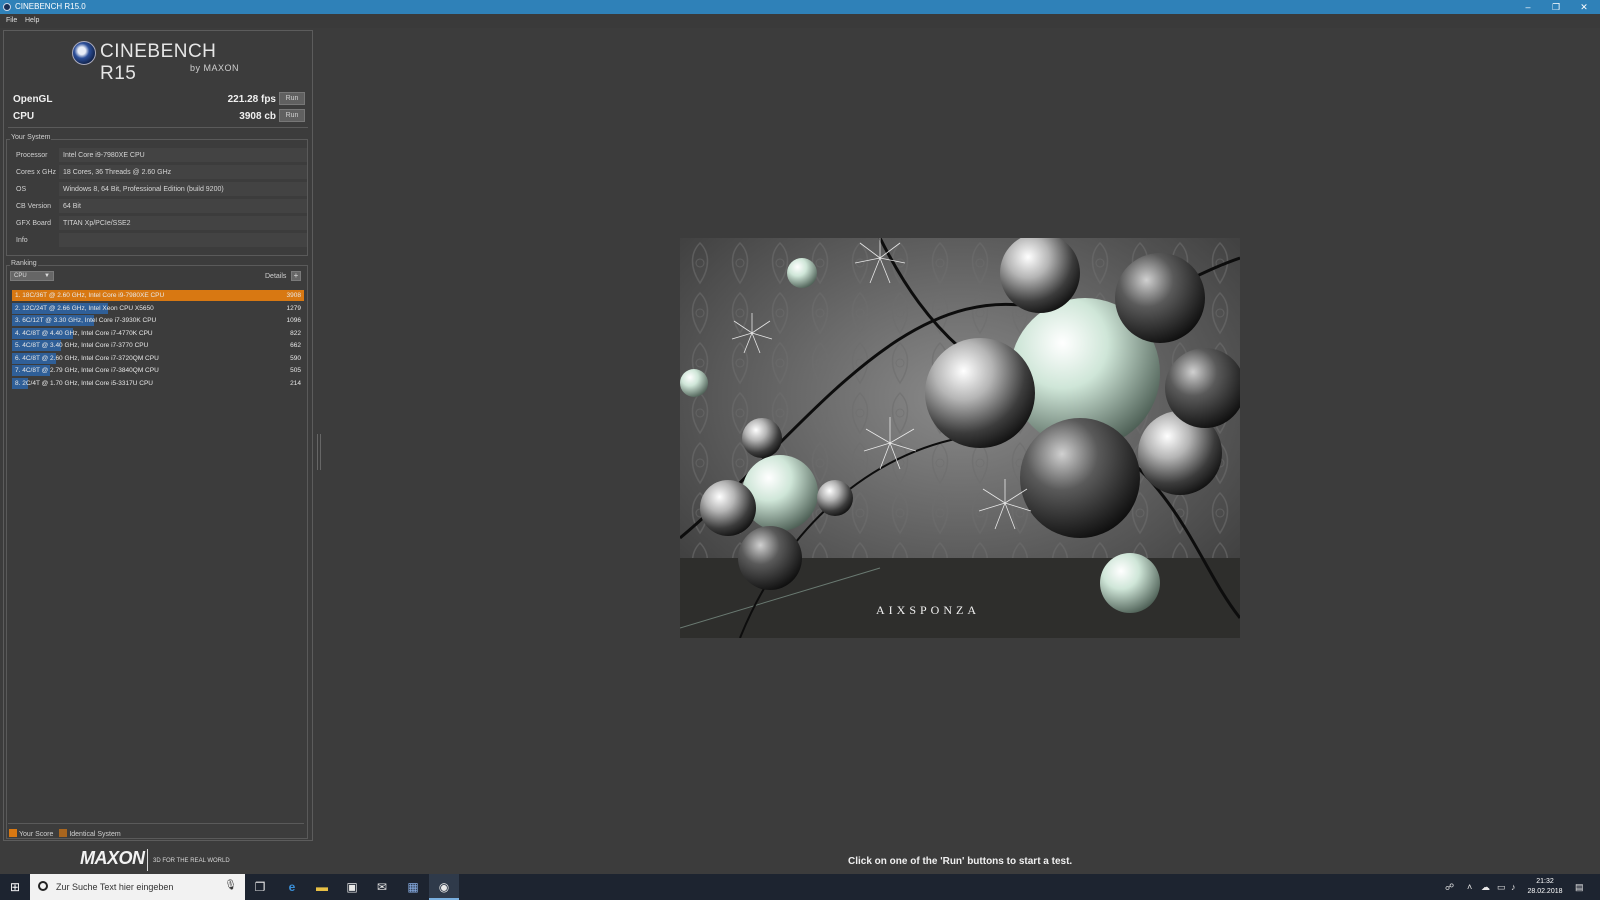 This screenshot has height=900, width=1600. Describe the element at coordinates (322, 887) in the screenshot. I see `file-explorer-icon: ▬` at that location.